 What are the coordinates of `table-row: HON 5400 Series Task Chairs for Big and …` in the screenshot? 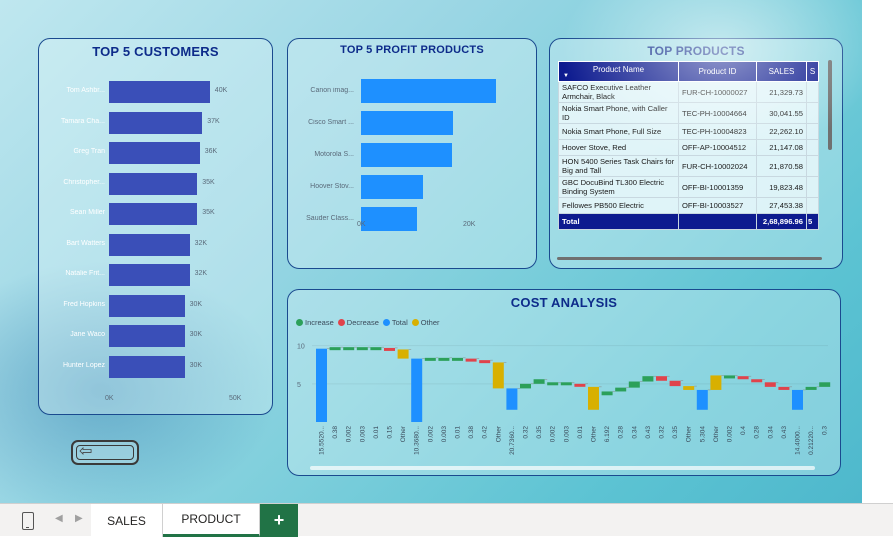 It's located at (688, 166).